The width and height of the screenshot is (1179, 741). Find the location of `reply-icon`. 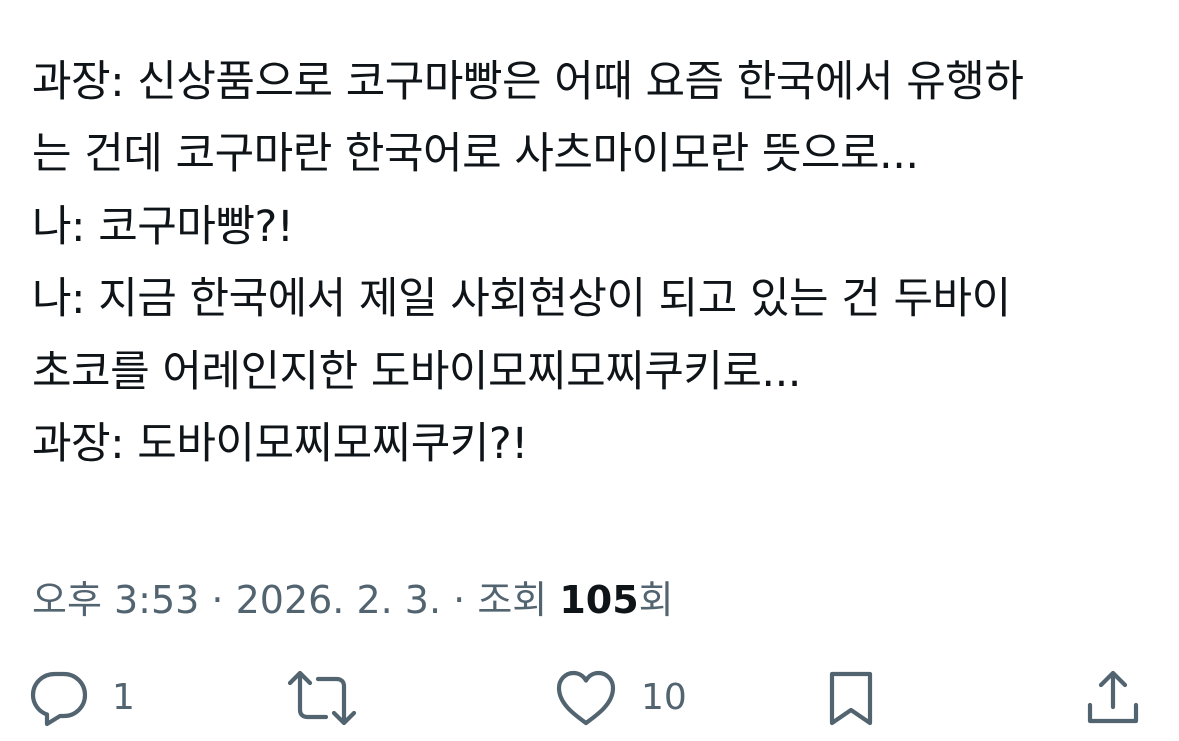

reply-icon is located at coordinates (59, 698).